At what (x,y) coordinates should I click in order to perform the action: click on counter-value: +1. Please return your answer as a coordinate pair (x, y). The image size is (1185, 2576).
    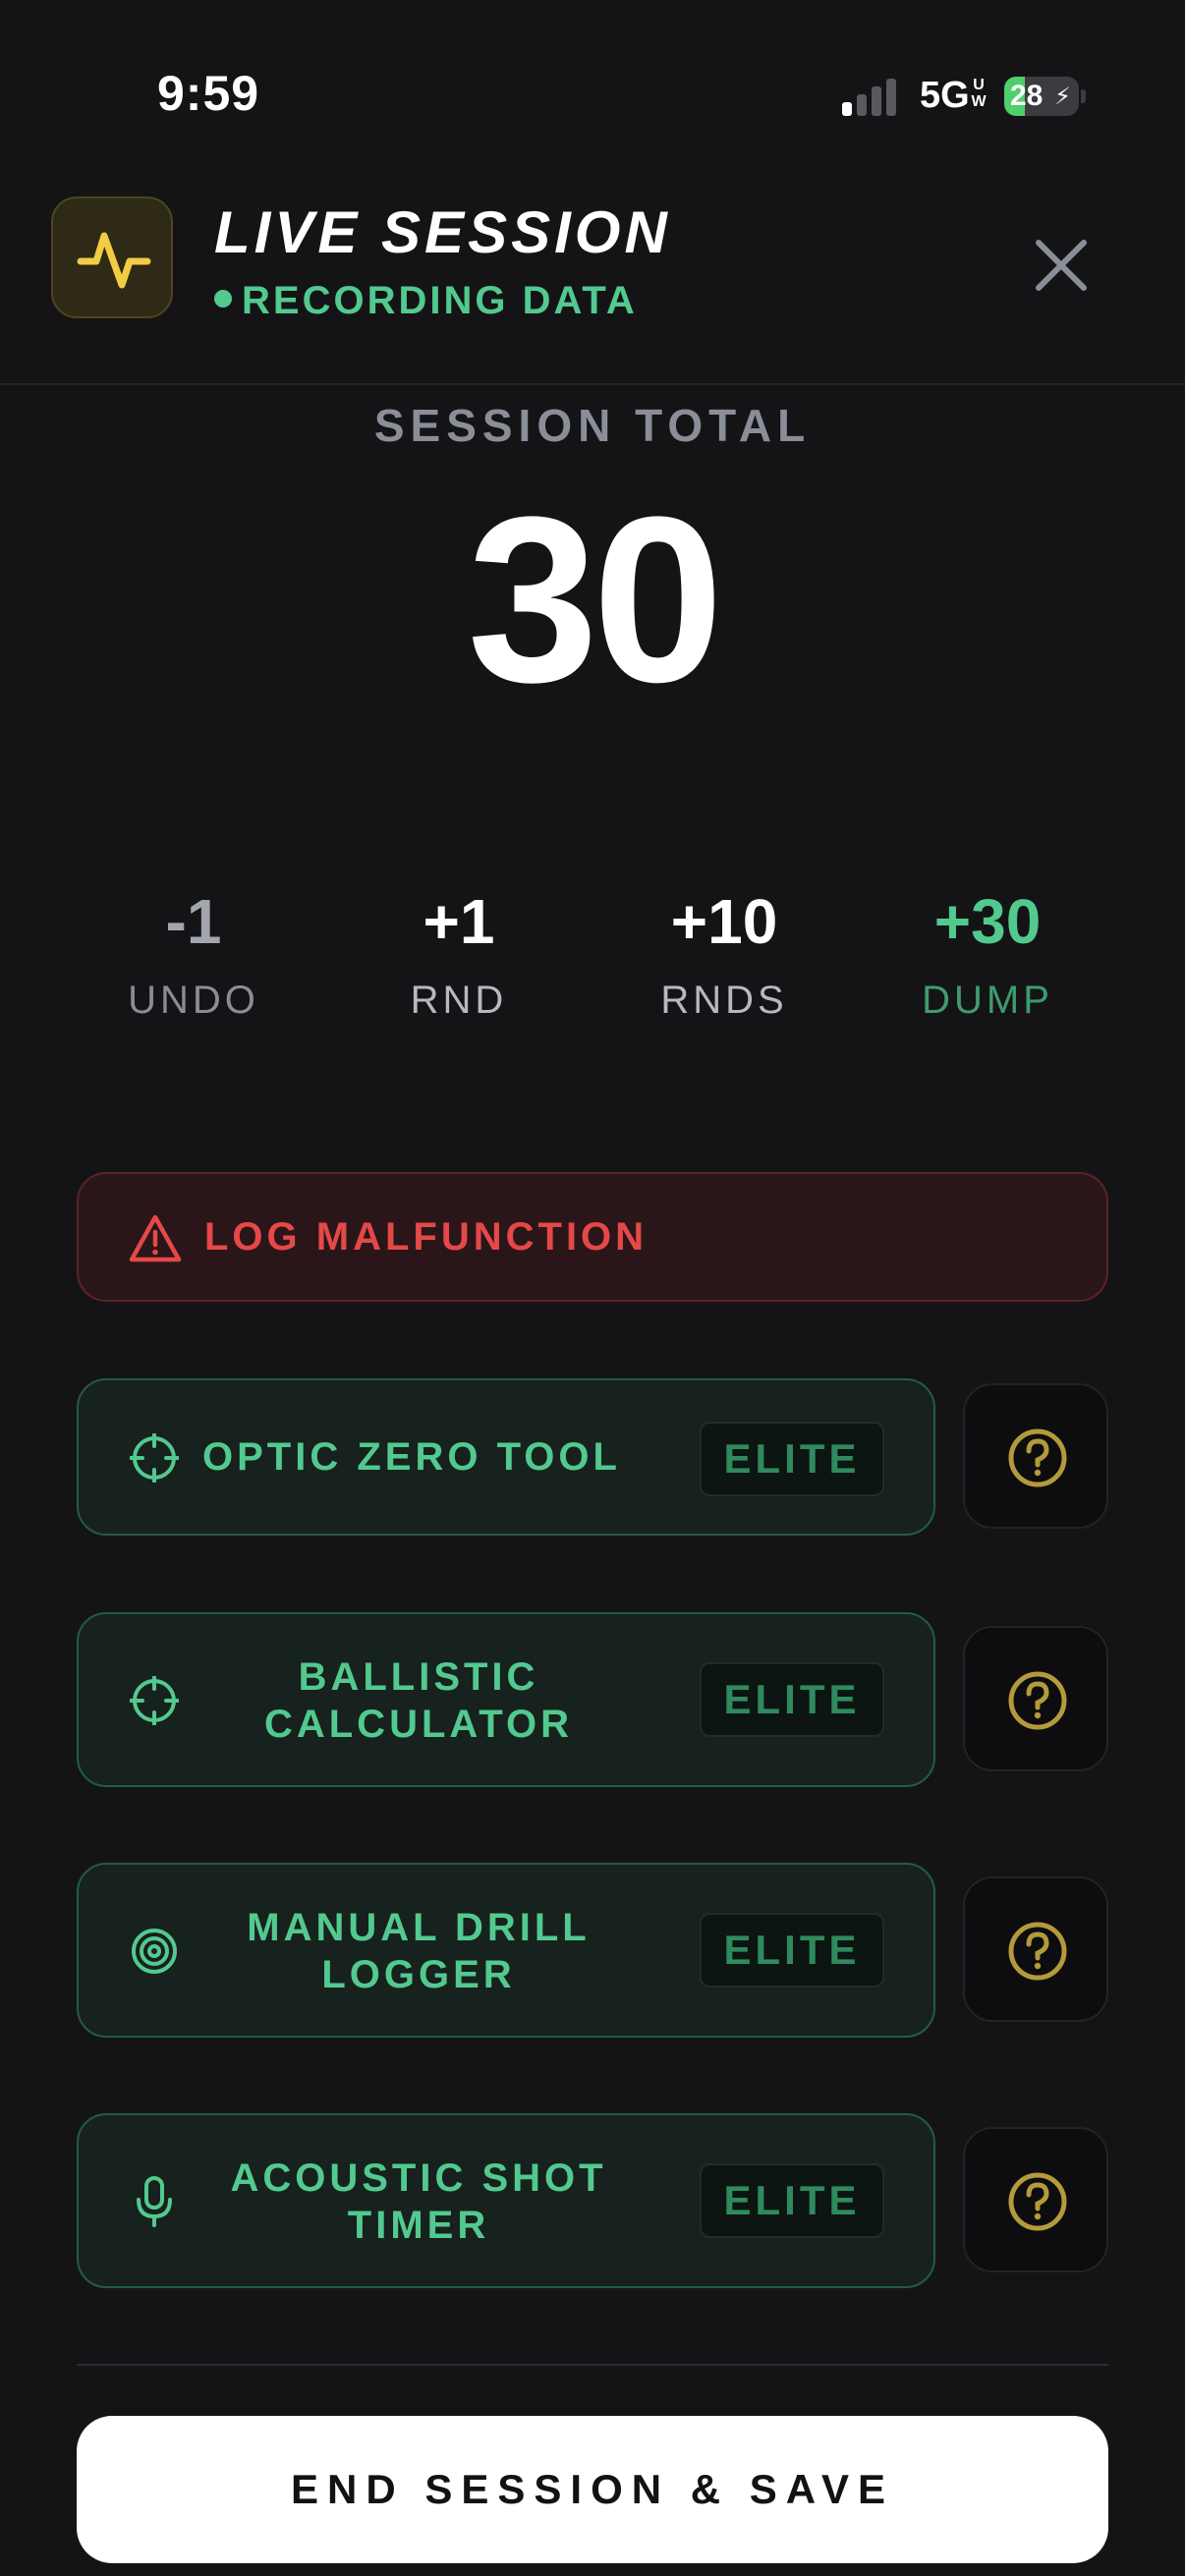
    Looking at the image, I should click on (459, 921).